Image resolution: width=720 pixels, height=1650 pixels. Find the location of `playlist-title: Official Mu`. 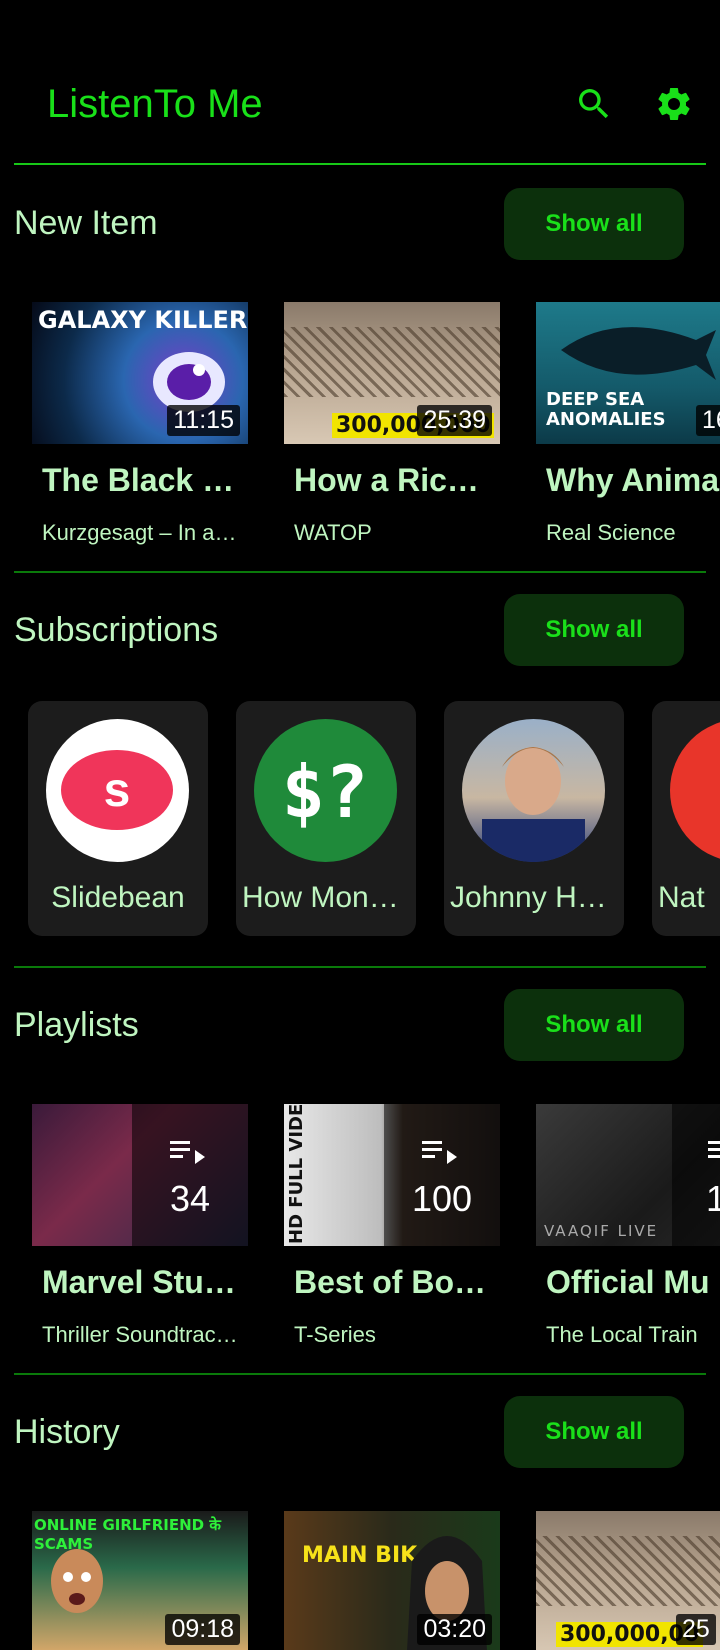

playlist-title: Official Mu is located at coordinates (628, 1282).